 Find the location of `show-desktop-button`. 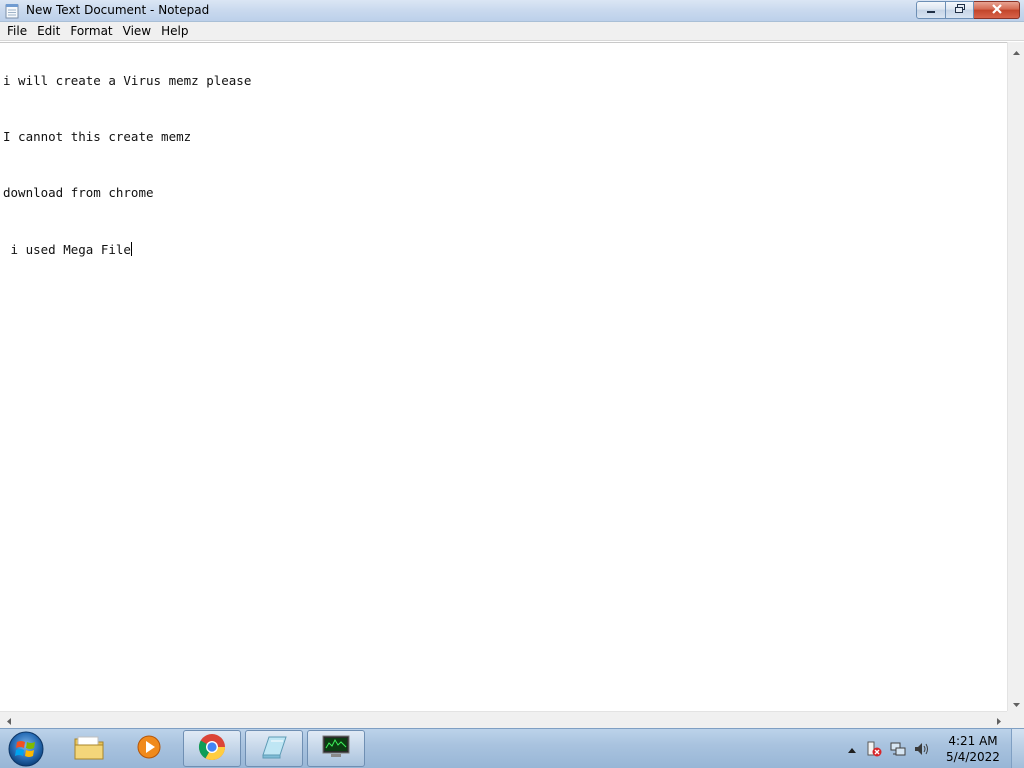

show-desktop-button is located at coordinates (1017, 748).